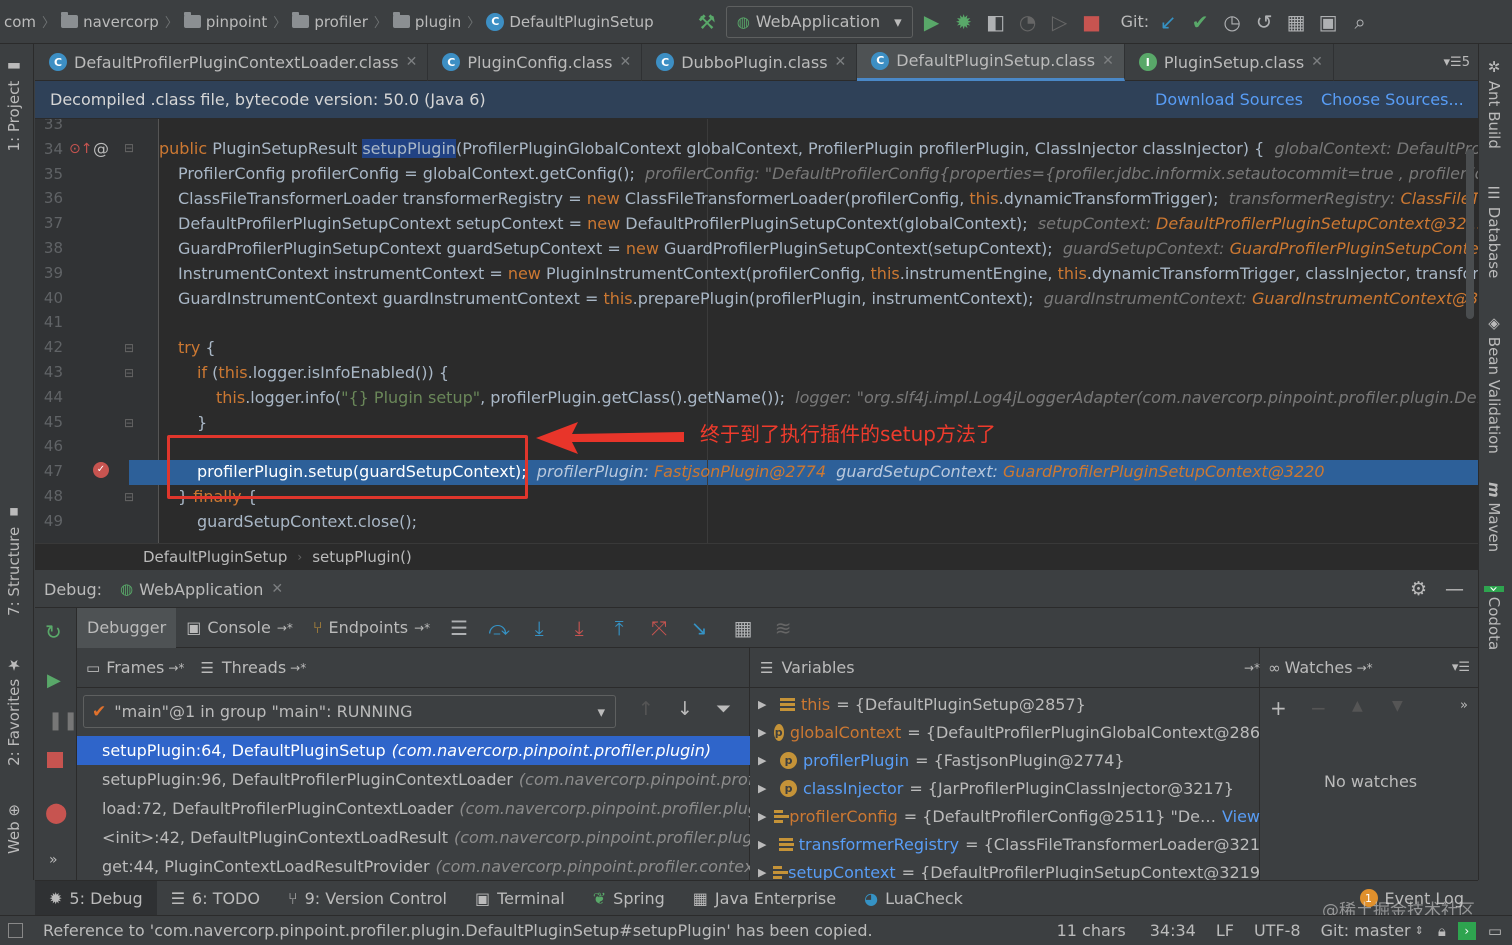  Describe the element at coordinates (215, 557) in the screenshot. I see `code-breadcrumb-class: DefaultPluginSetup` at that location.